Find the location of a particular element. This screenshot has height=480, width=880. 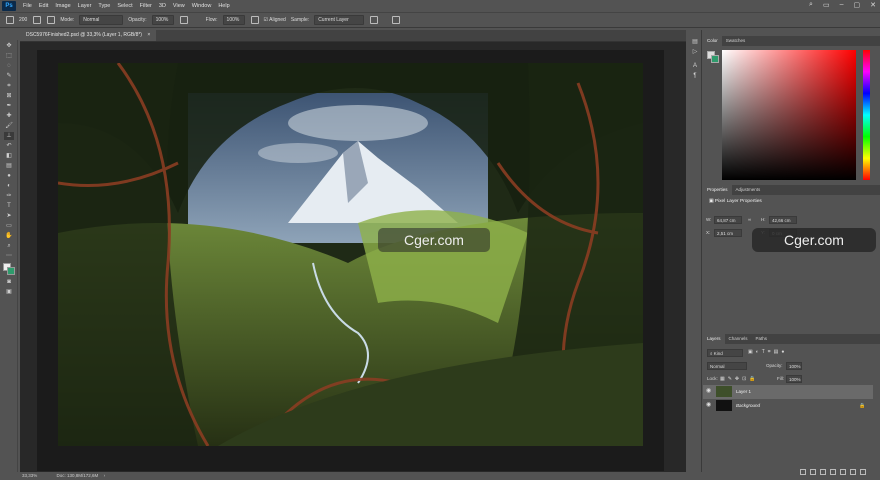

quick-mask-icon: ◙ is located at coordinates (9, 282).